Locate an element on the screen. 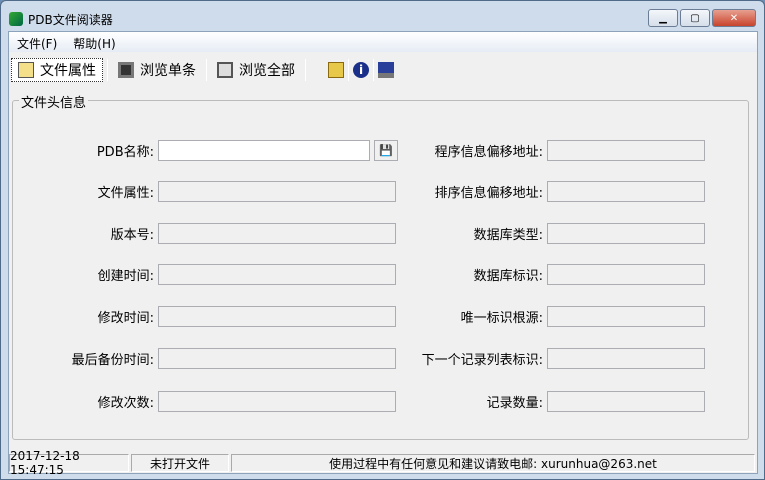  field-label: 版本号: is located at coordinates (132, 235).